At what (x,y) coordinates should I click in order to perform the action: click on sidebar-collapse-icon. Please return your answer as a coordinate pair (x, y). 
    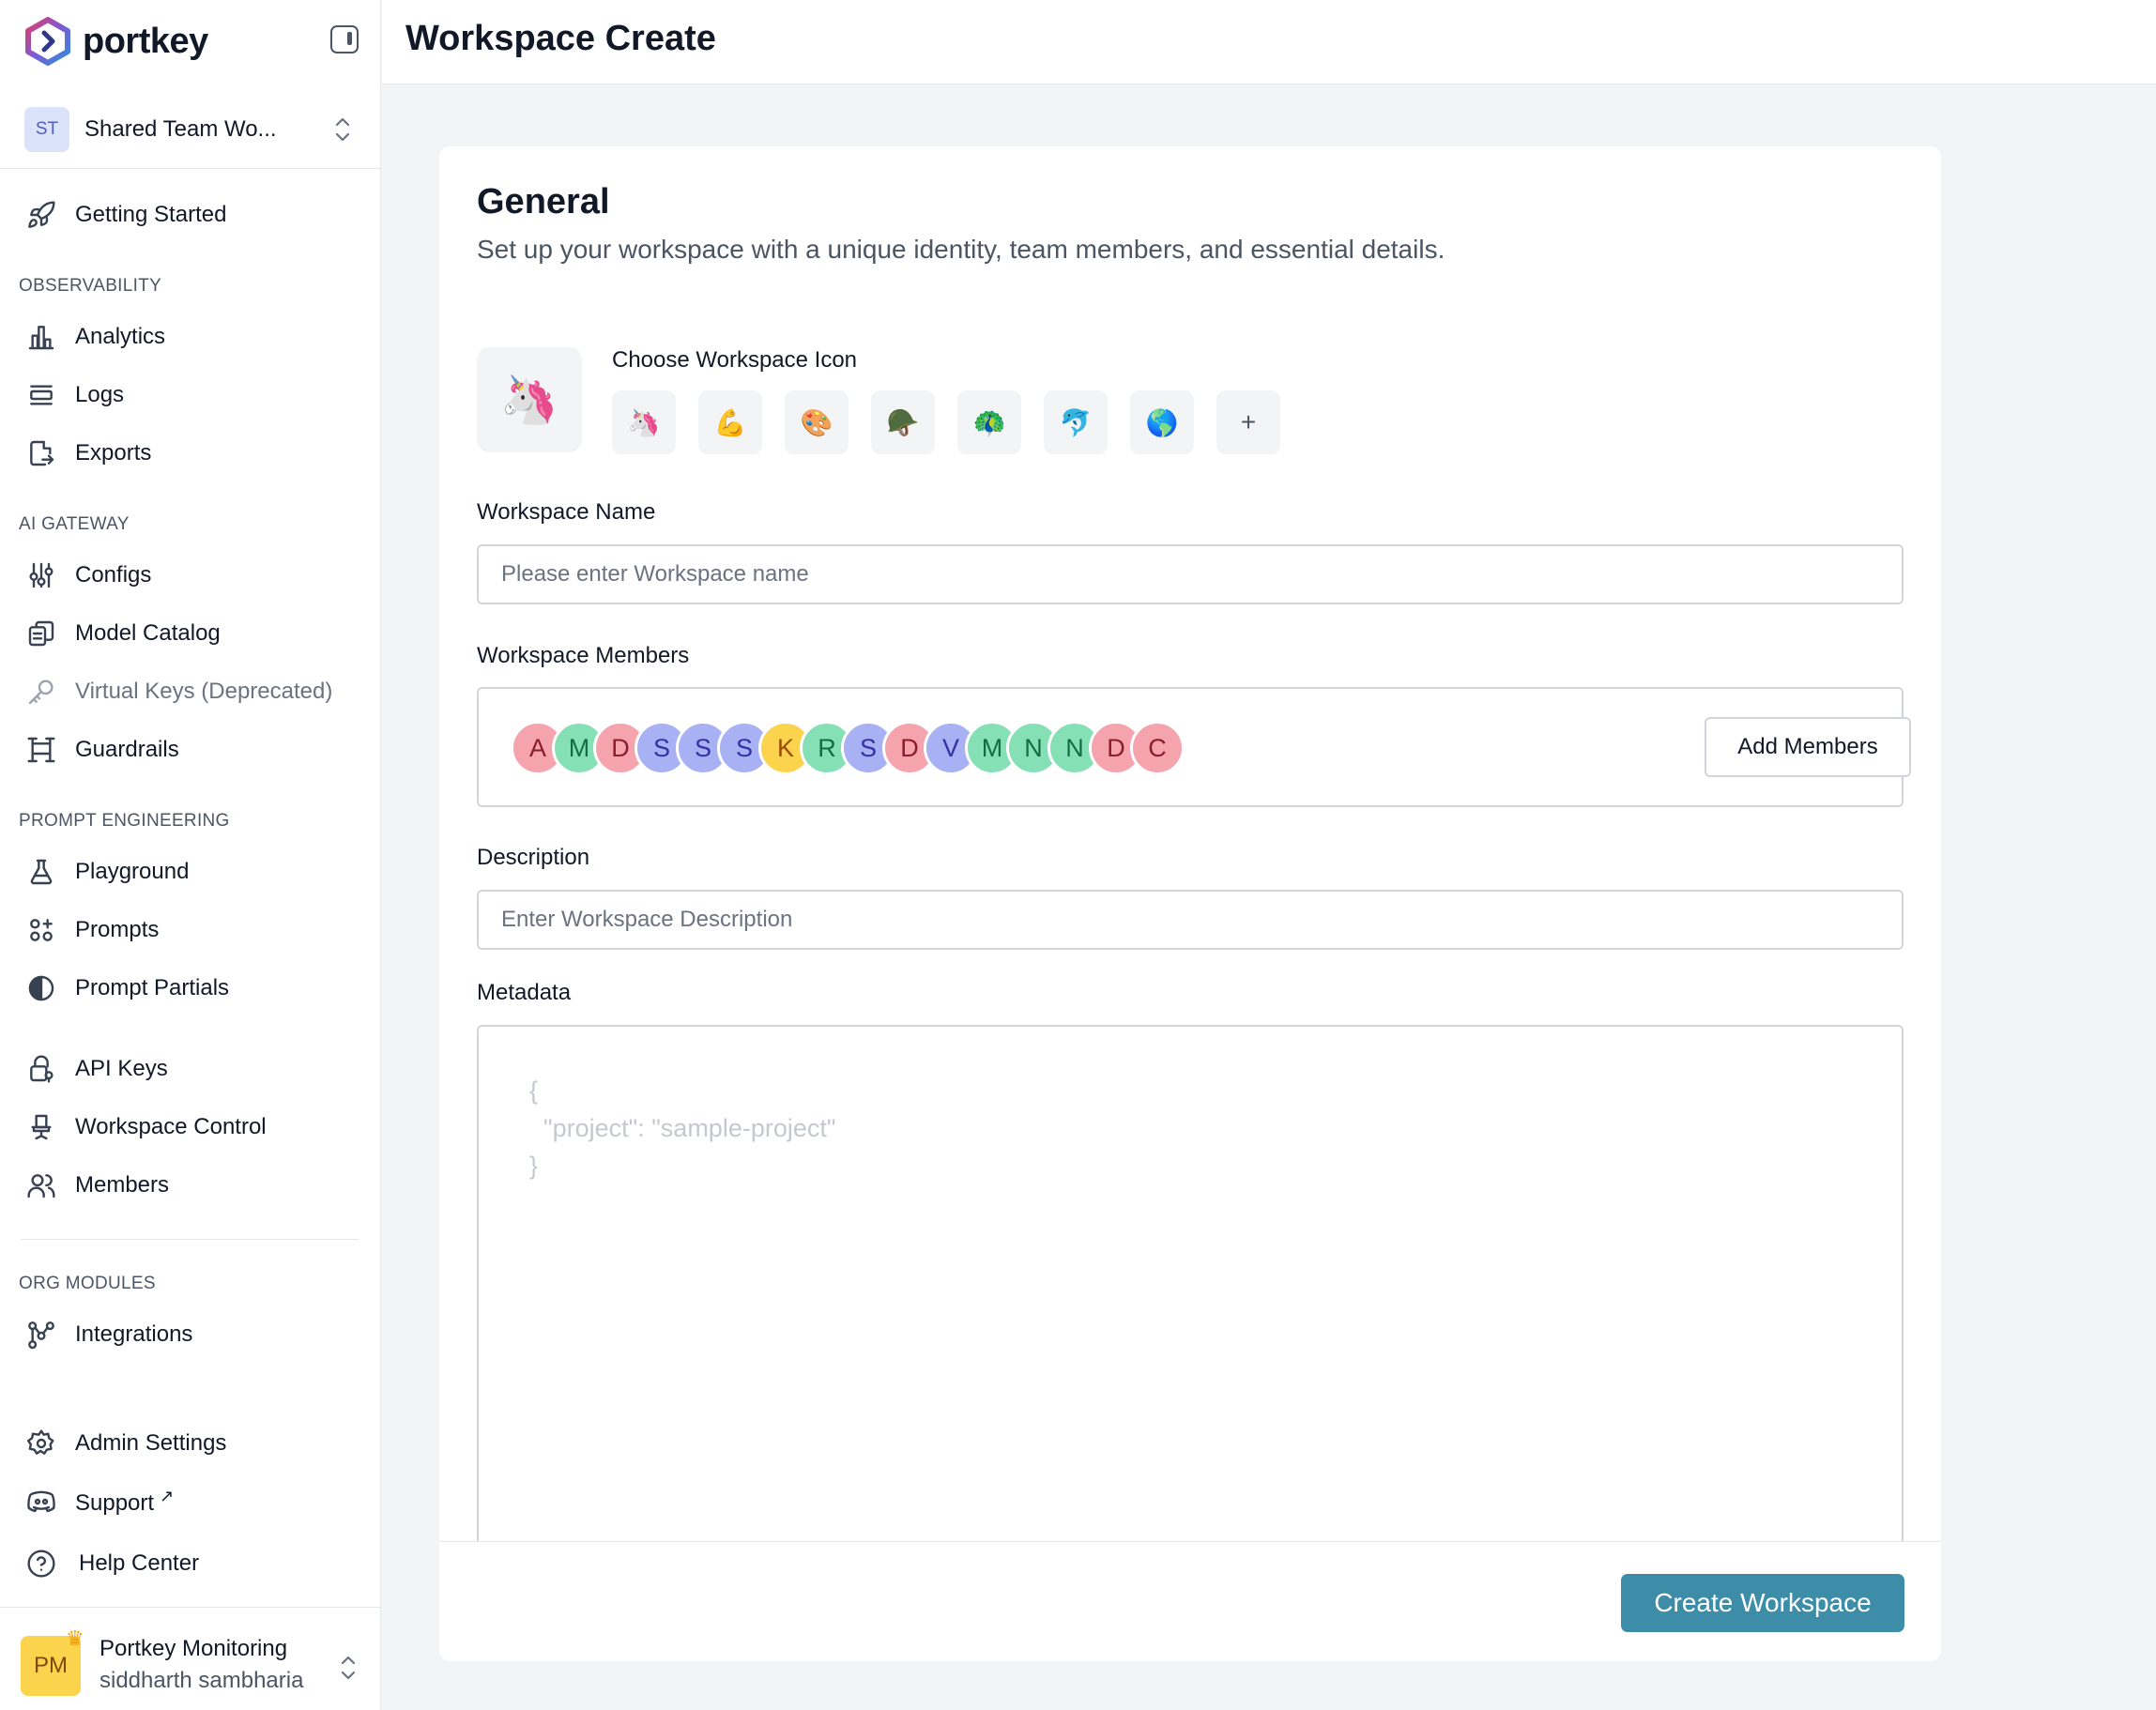
    Looking at the image, I should click on (344, 39).